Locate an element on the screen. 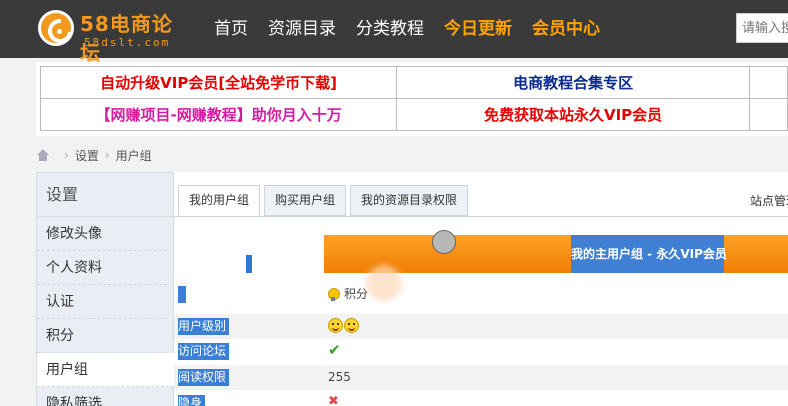  settings-sidebar: 设置 修改头像 个人资料 认证 积分 用户组 隐私筛选 is located at coordinates (105, 289).